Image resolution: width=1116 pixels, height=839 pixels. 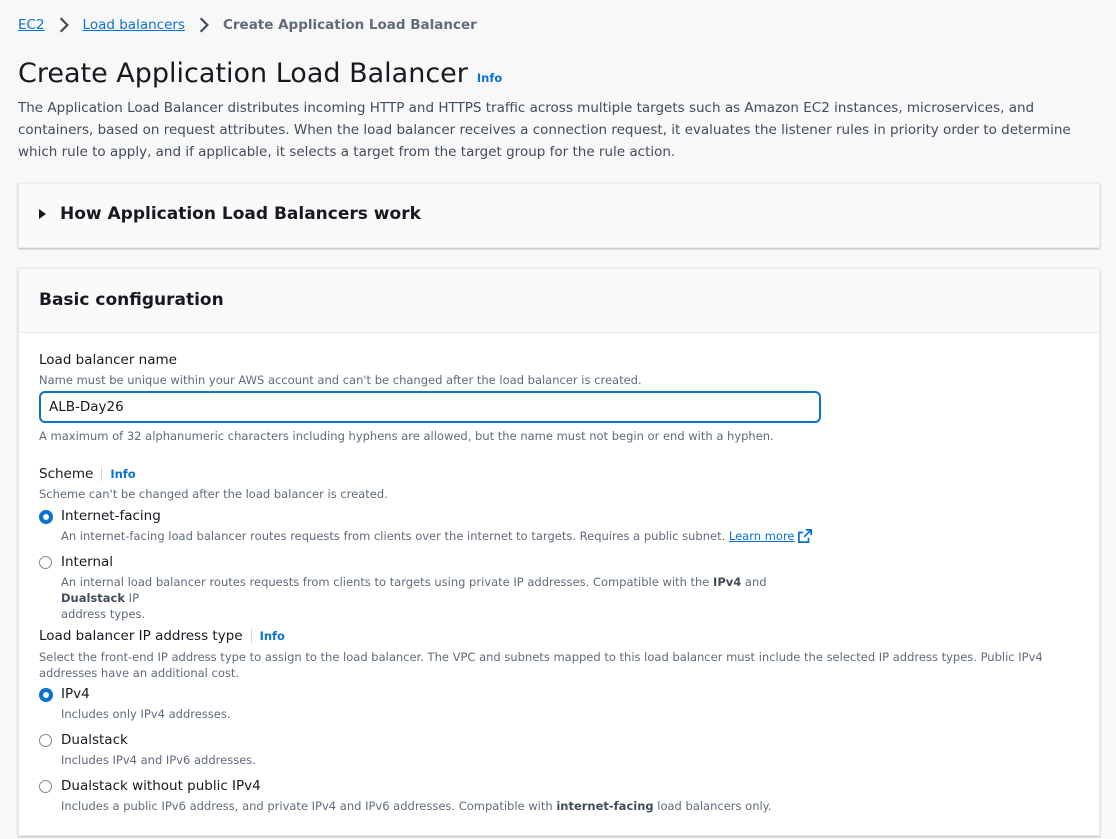 I want to click on scheme-internal-desc-c: and, so click(x=754, y=582).